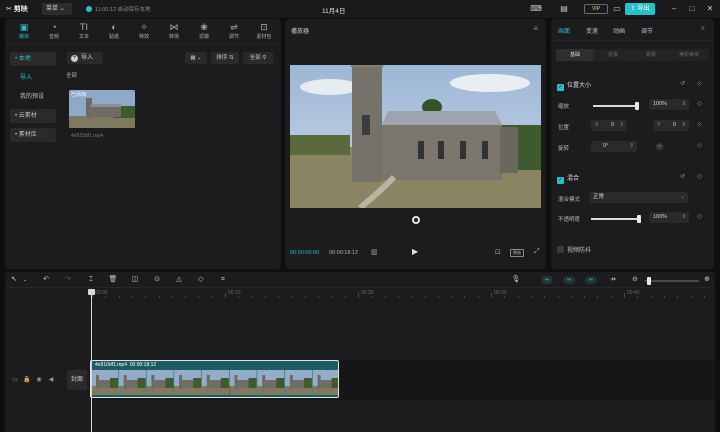 This screenshot has width=720, height=432. Describe the element at coordinates (258, 58) in the screenshot. I see `filter-button: 全部 ⚲` at that location.